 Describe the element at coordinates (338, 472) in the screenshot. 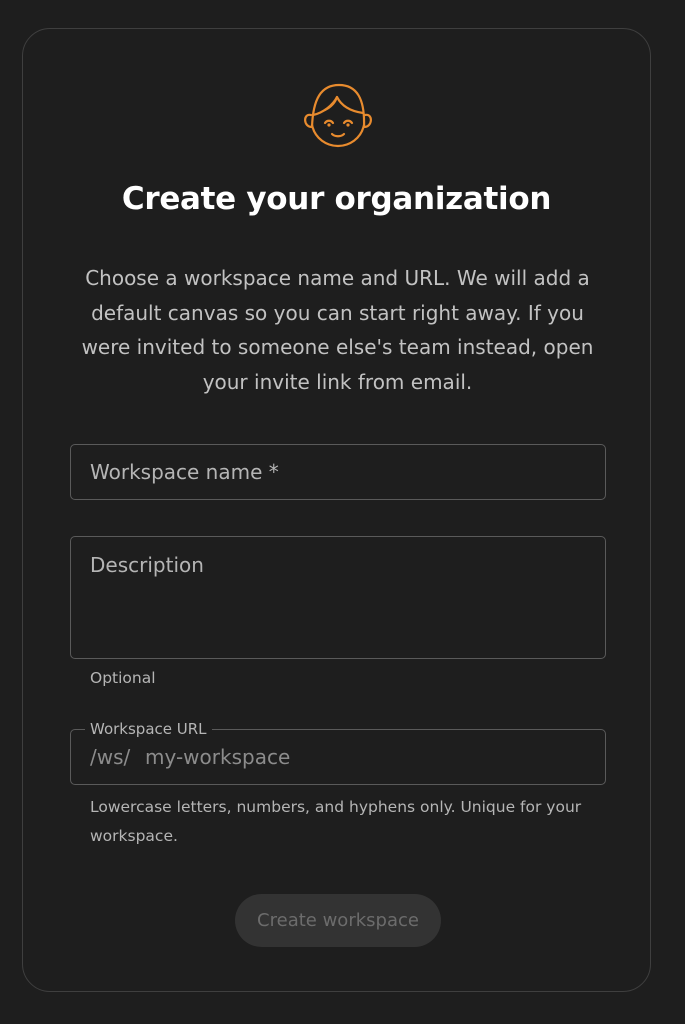

I see `workspace-name-field: Workspace name *` at that location.